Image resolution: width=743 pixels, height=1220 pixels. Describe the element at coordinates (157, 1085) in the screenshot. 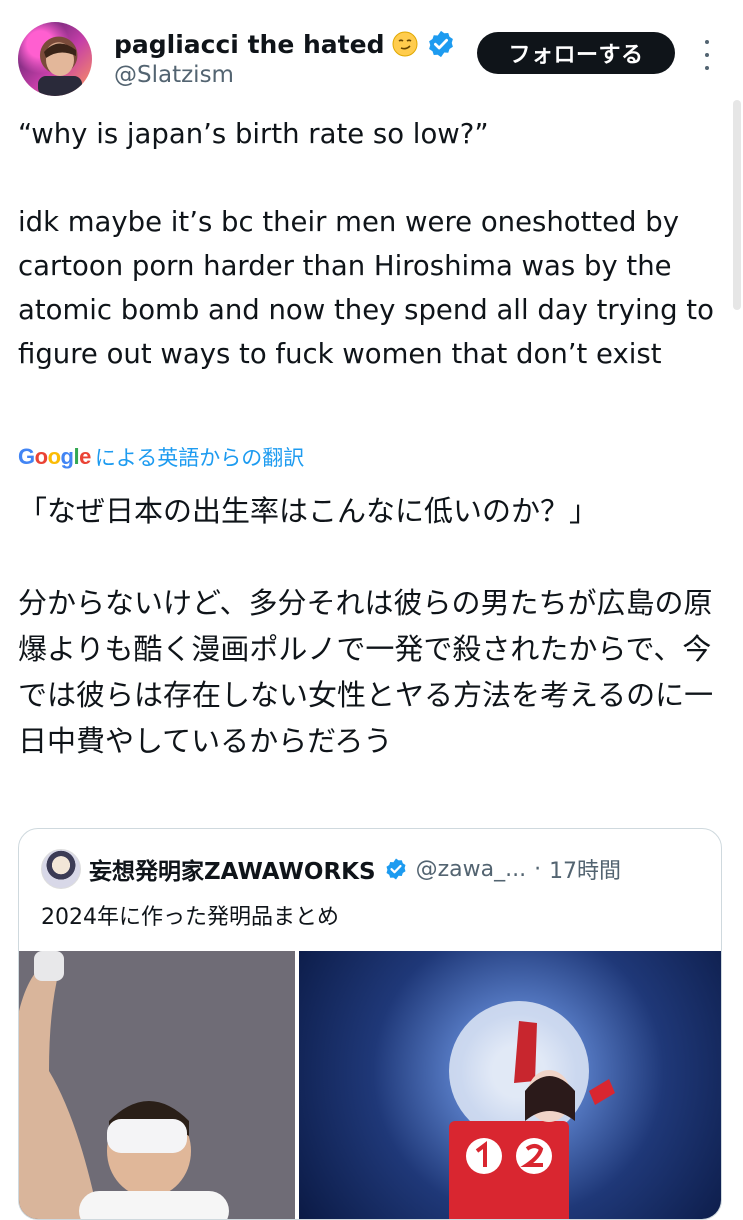

I see `media-image-vr-person` at that location.